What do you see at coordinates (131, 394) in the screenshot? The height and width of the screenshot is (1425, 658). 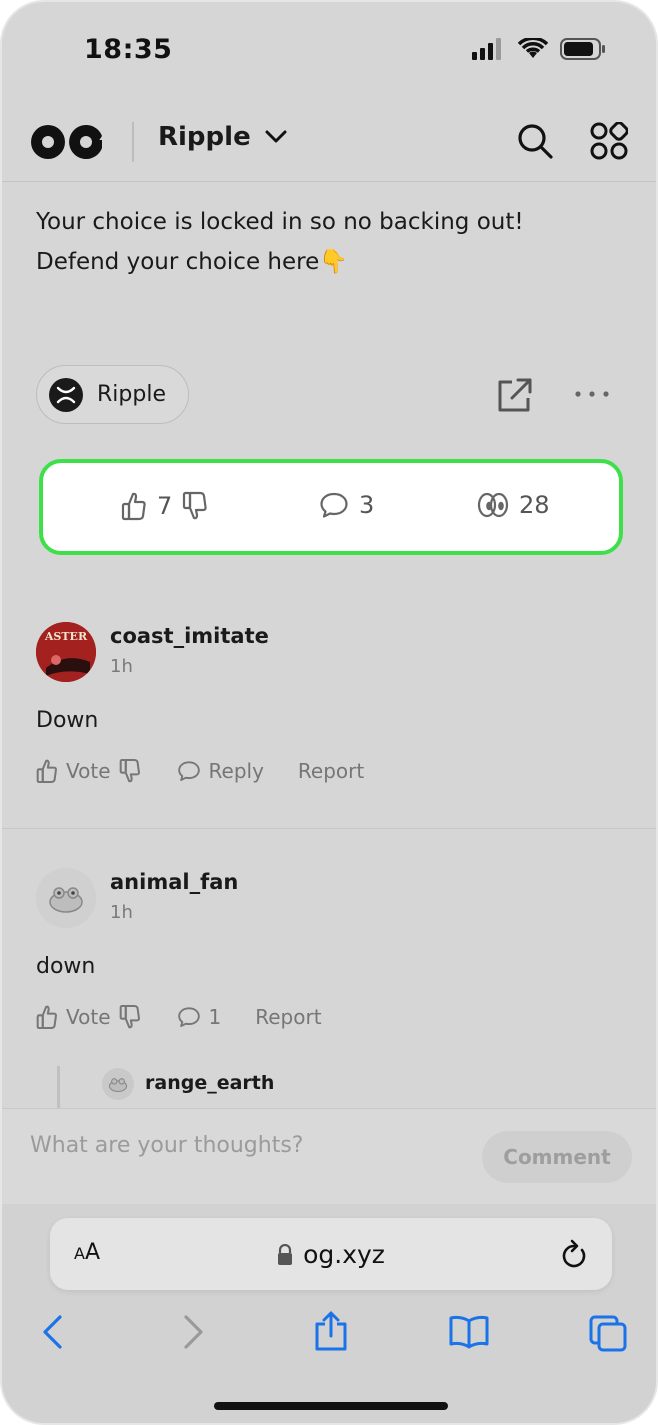 I see `topic-label: Ripple` at bounding box center [131, 394].